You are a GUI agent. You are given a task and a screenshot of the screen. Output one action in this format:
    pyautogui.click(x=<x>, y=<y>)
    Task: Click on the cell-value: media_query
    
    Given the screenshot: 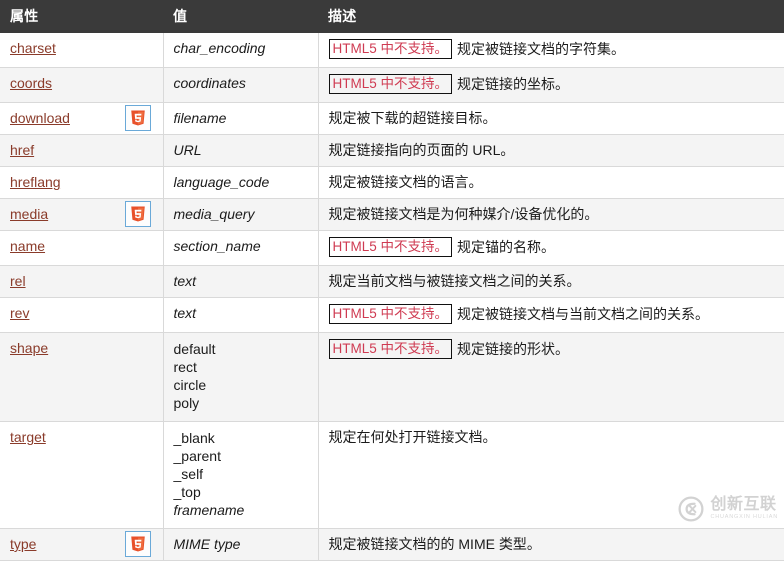 What is the action you would take?
    pyautogui.click(x=241, y=214)
    